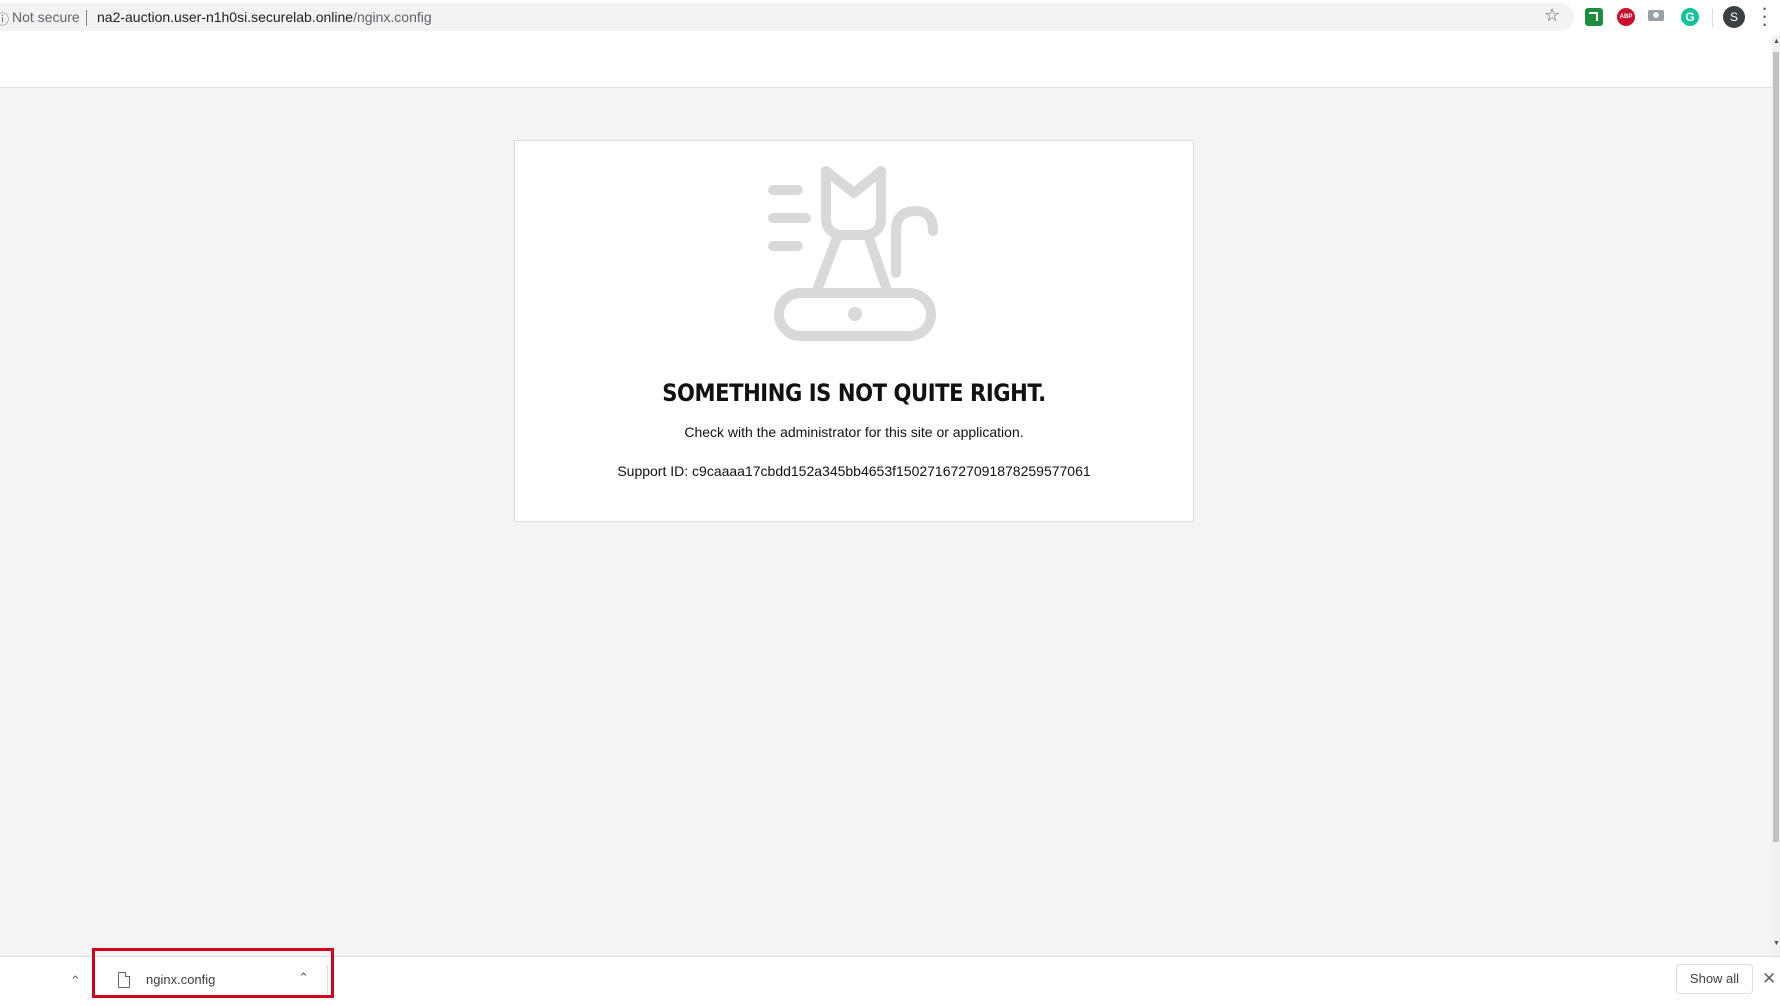 This screenshot has height=1006, width=1780. What do you see at coordinates (1552, 15) in the screenshot?
I see `bookmark-star-icon: ☆` at bounding box center [1552, 15].